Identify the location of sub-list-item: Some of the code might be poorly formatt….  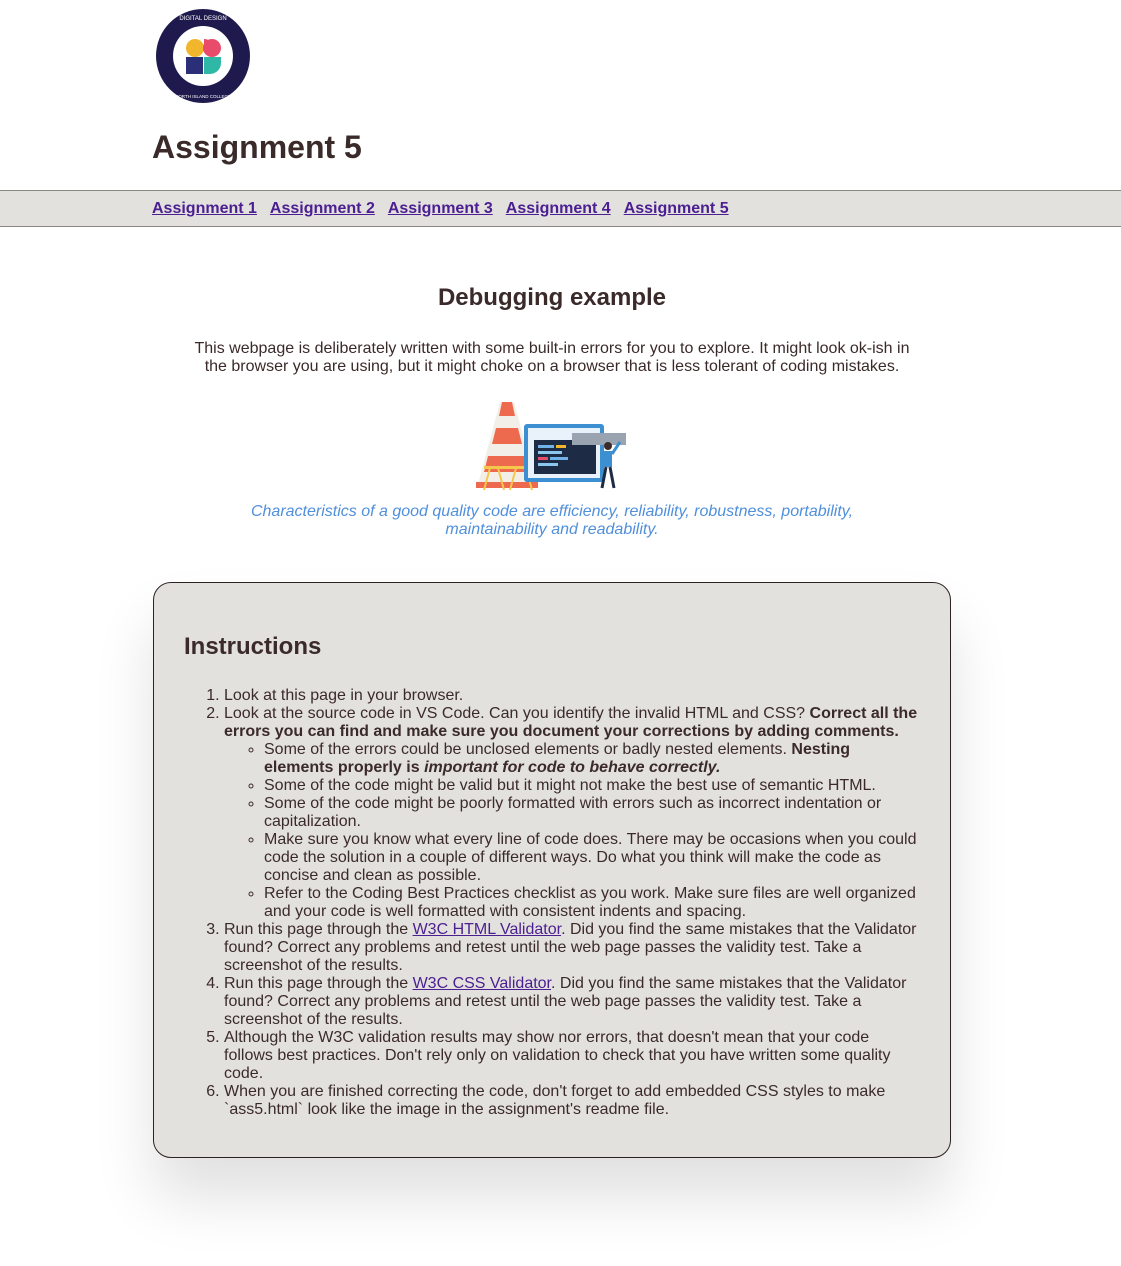
(592, 813).